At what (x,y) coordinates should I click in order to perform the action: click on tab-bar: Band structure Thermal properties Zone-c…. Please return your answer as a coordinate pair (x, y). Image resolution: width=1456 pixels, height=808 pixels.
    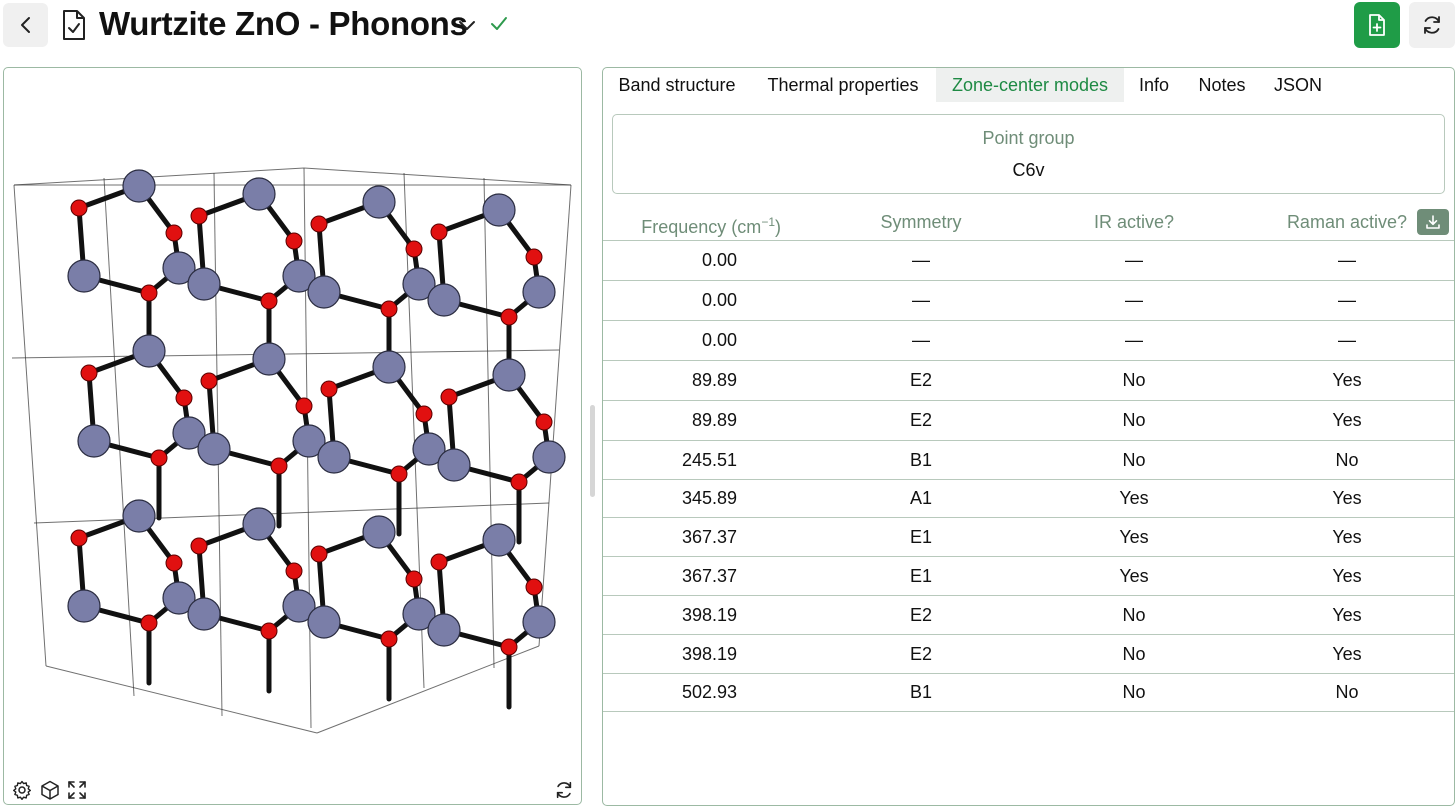
    Looking at the image, I should click on (1028, 85).